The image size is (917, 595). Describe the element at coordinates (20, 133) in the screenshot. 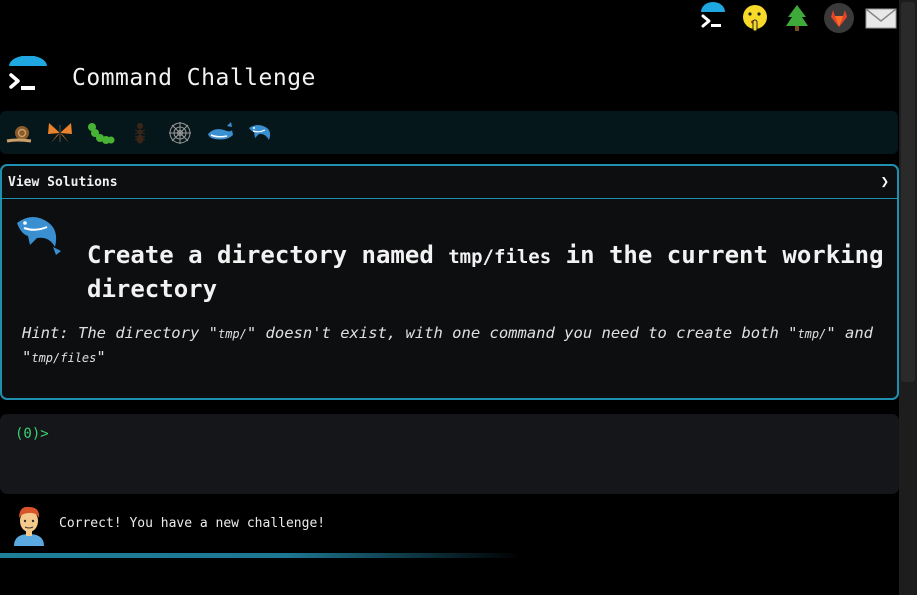

I see `snail-icon` at that location.